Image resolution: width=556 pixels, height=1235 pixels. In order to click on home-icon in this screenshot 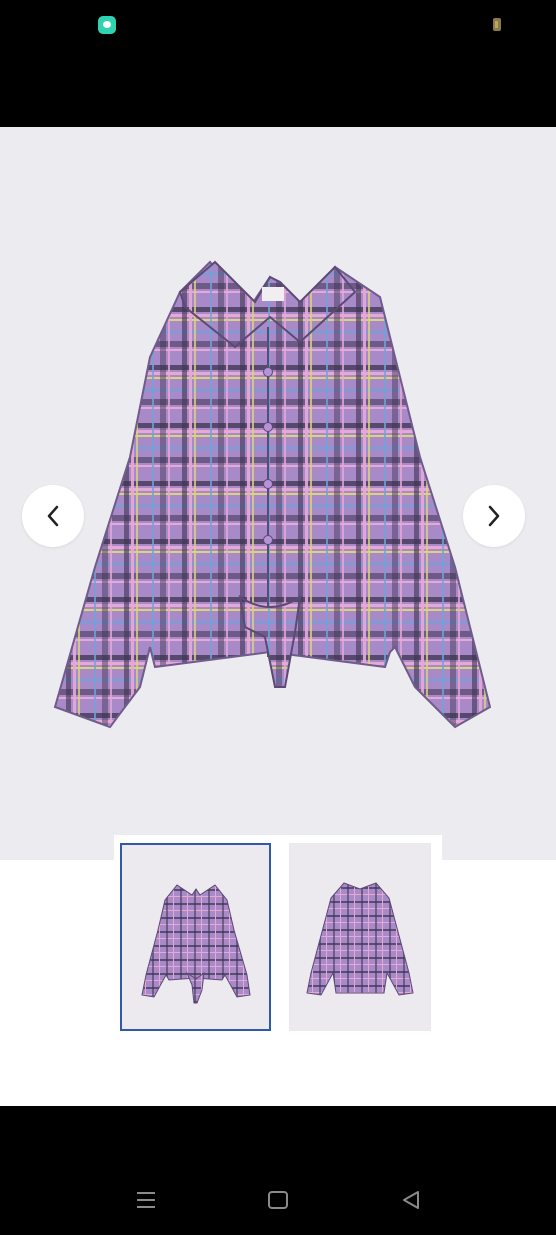, I will do `click(278, 1200)`.